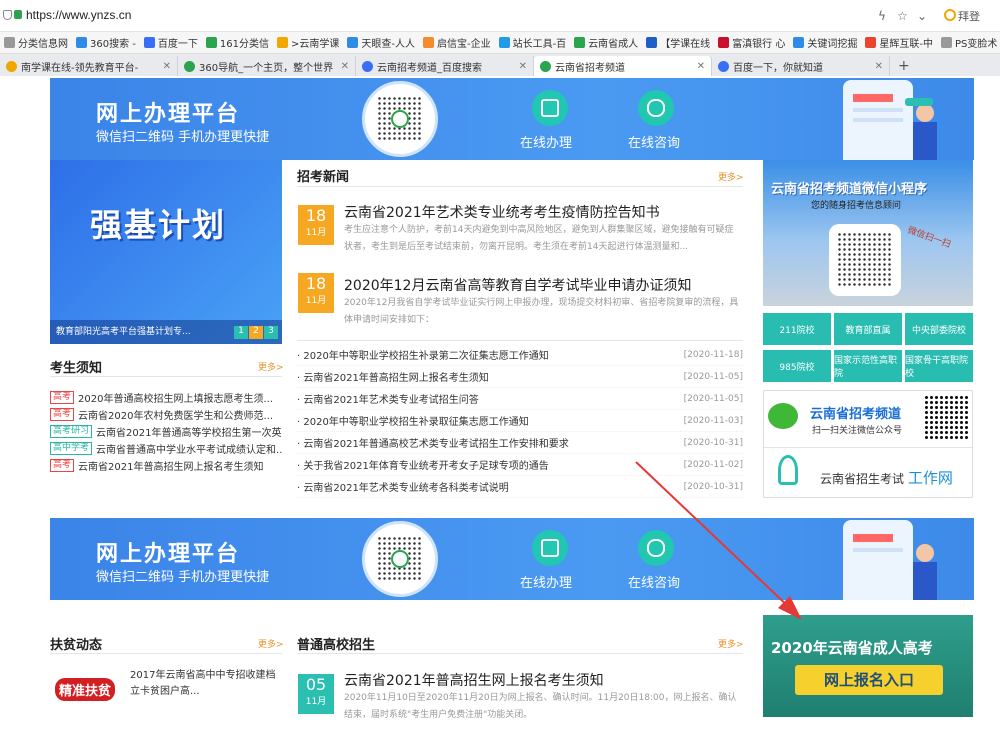 The width and height of the screenshot is (1000, 738). I want to click on new-tab-button: +, so click(904, 66).